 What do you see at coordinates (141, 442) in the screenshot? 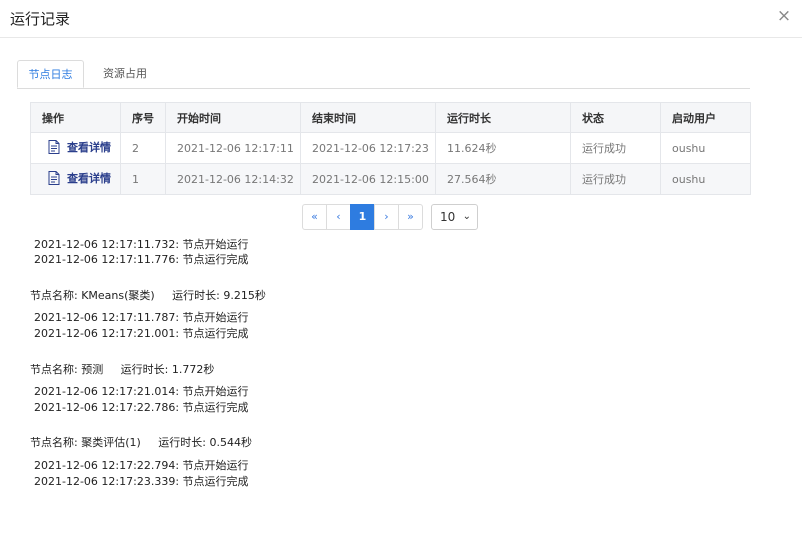
I see `node-header: 节点名称: 聚类评估(1) 运行时长: 0.544秒` at bounding box center [141, 442].